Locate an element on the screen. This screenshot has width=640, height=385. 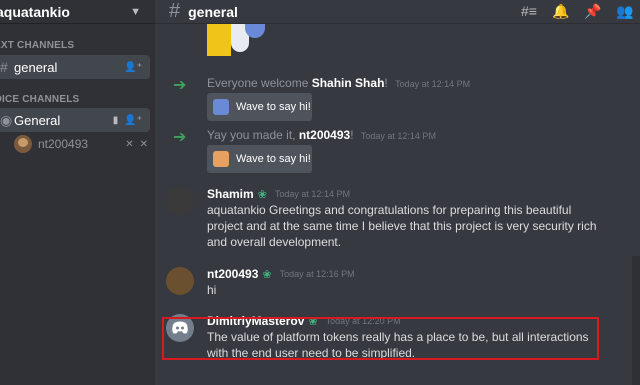
chevron-down-icon: ▼ is located at coordinates (135, 12).